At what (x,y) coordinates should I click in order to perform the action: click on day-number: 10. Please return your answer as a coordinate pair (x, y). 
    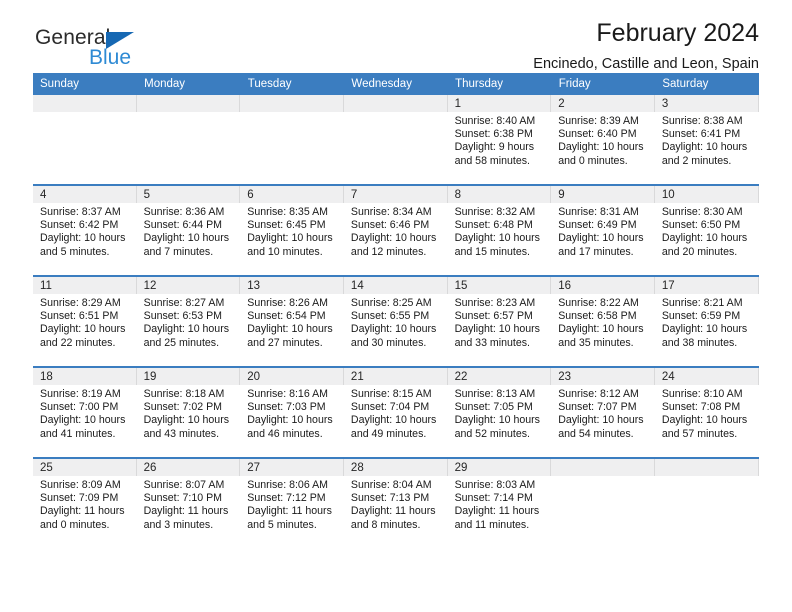
    Looking at the image, I should click on (706, 194).